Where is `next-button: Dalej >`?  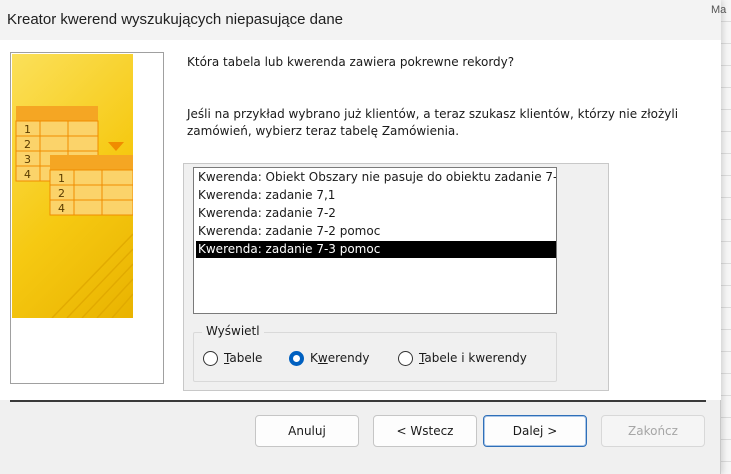
next-button: Dalej > is located at coordinates (535, 431).